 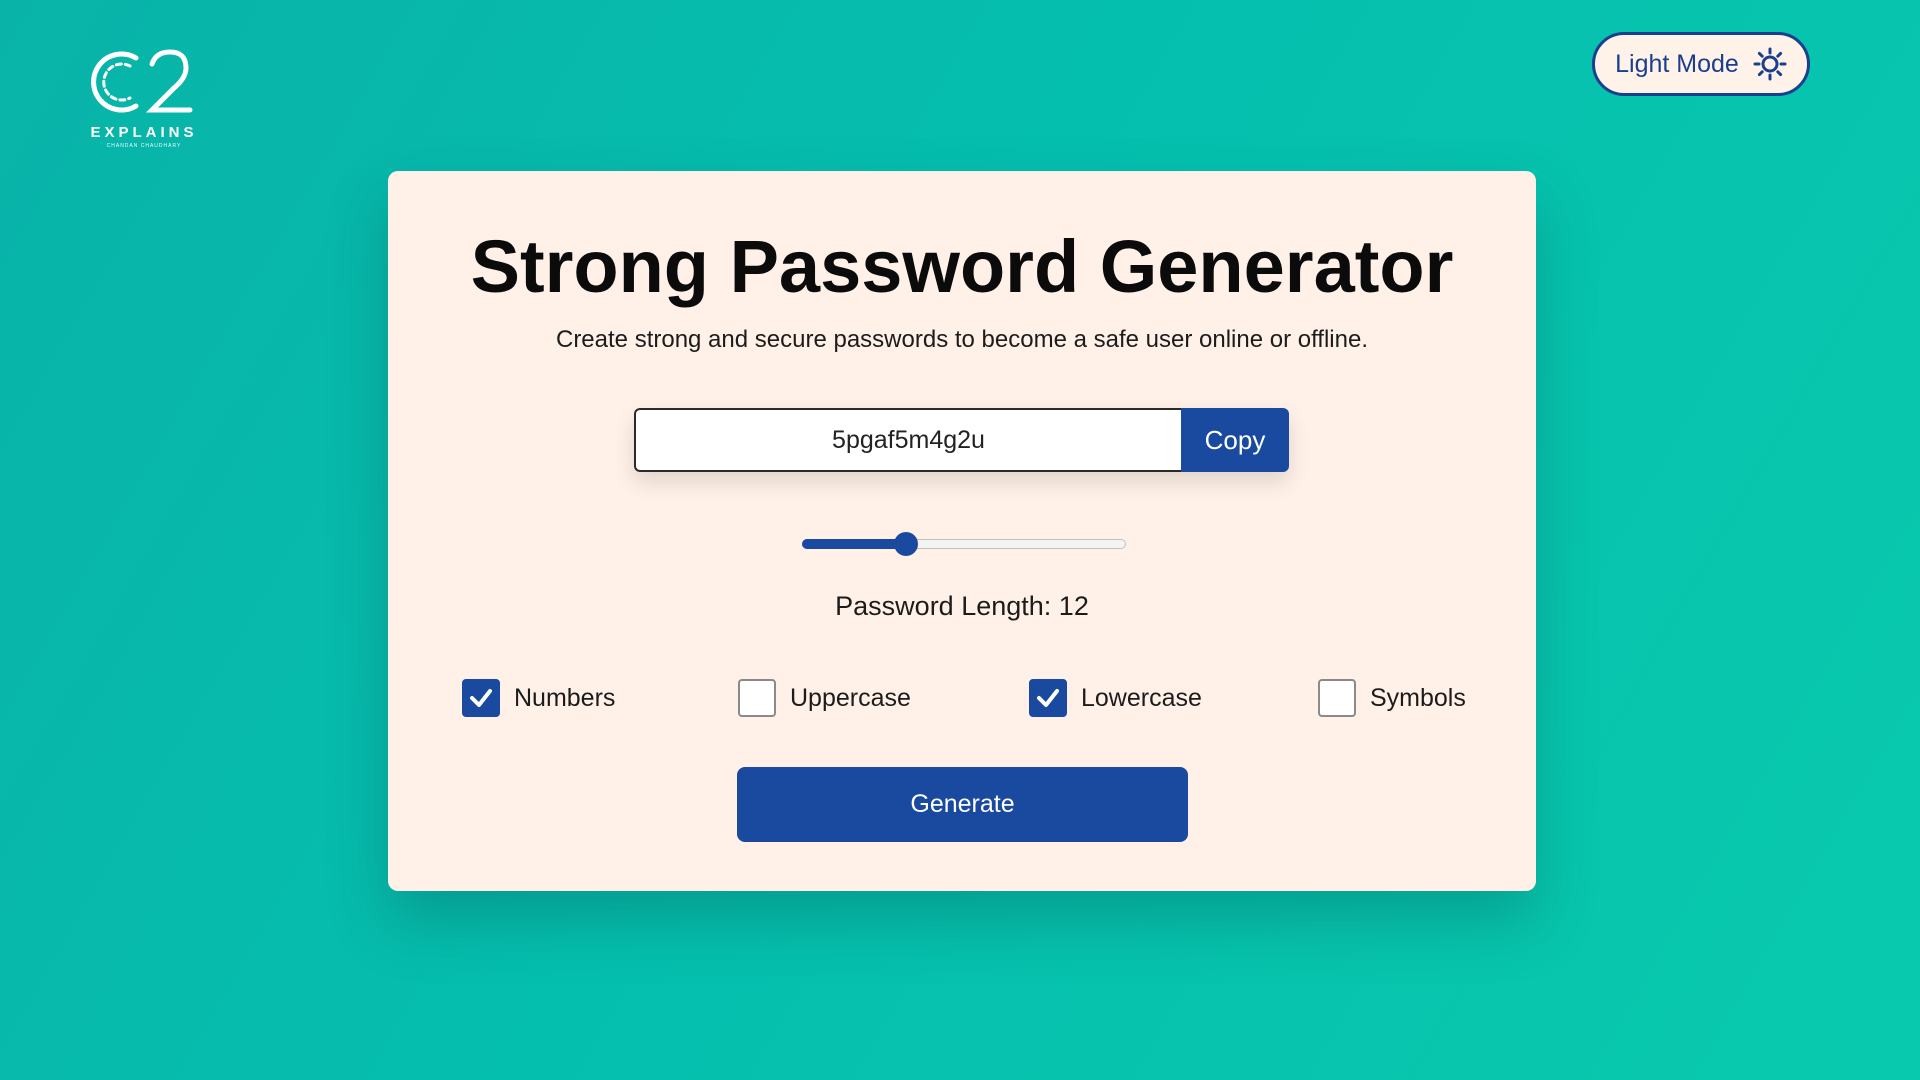 I want to click on page-title: Strong Password Generator, so click(x=962, y=266).